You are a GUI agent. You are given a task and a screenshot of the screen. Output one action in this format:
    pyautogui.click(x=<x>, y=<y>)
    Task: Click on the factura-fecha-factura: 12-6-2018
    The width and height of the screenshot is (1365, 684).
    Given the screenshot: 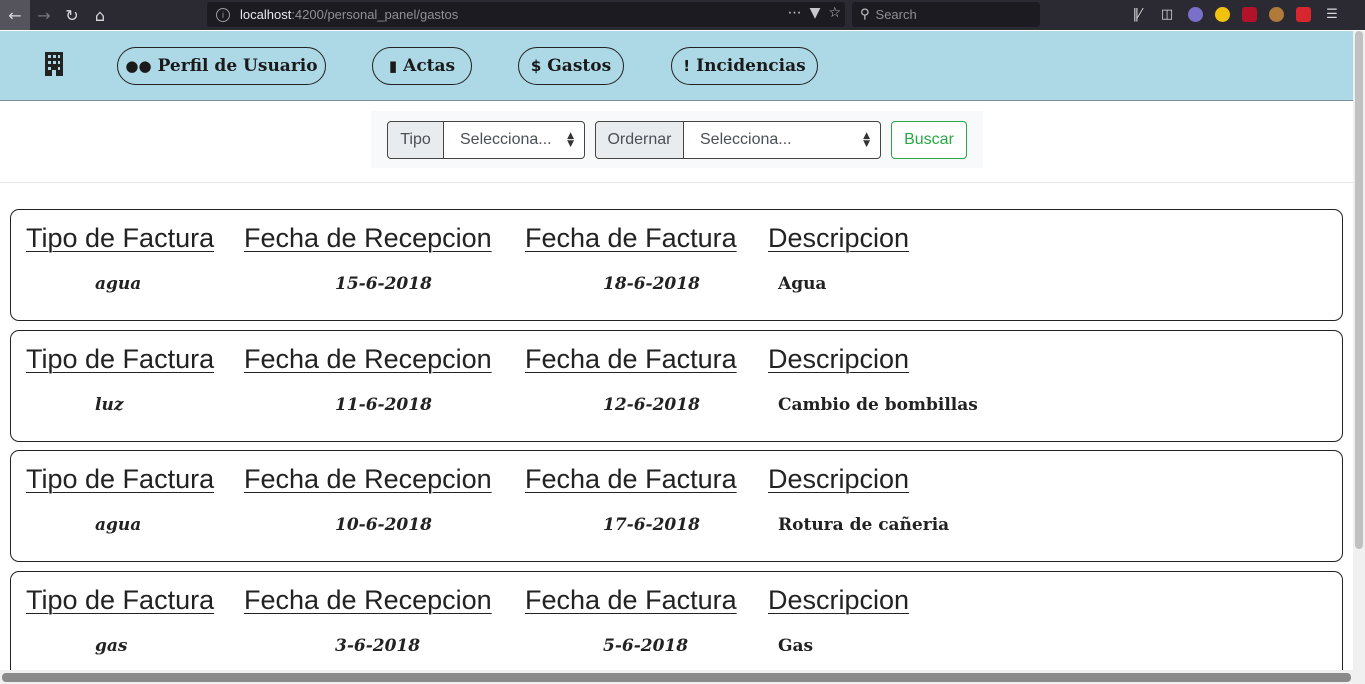 What is the action you would take?
    pyautogui.click(x=651, y=405)
    